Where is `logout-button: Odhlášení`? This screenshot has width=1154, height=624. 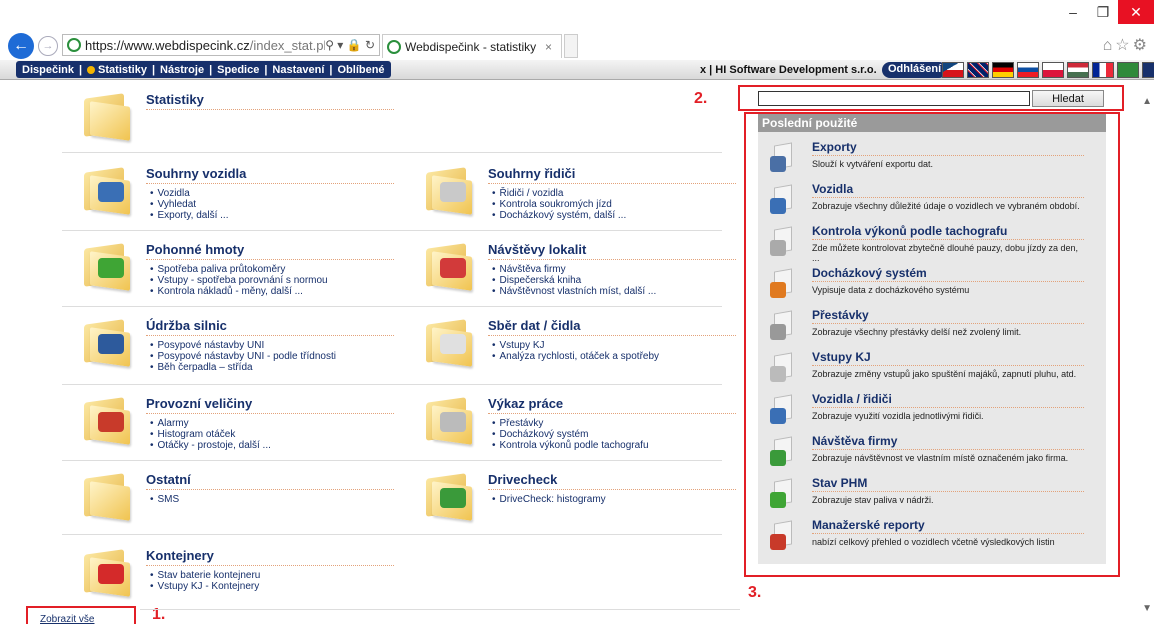
logout-button: Odhlášení is located at coordinates (915, 70).